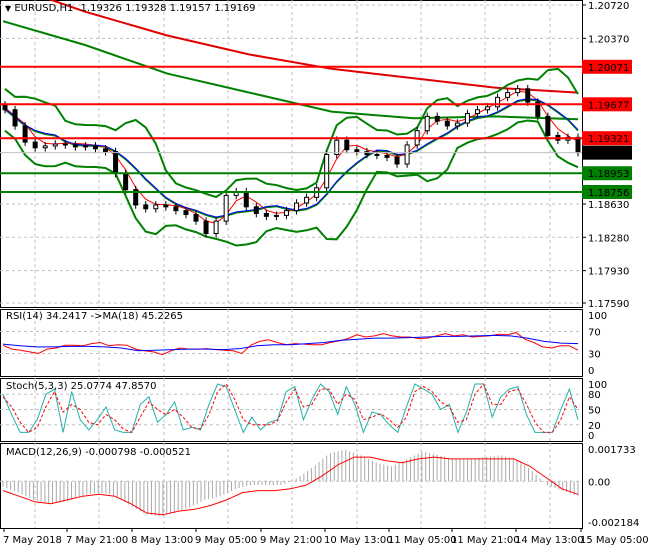  I want to click on level-label: 1.18756, so click(608, 193).